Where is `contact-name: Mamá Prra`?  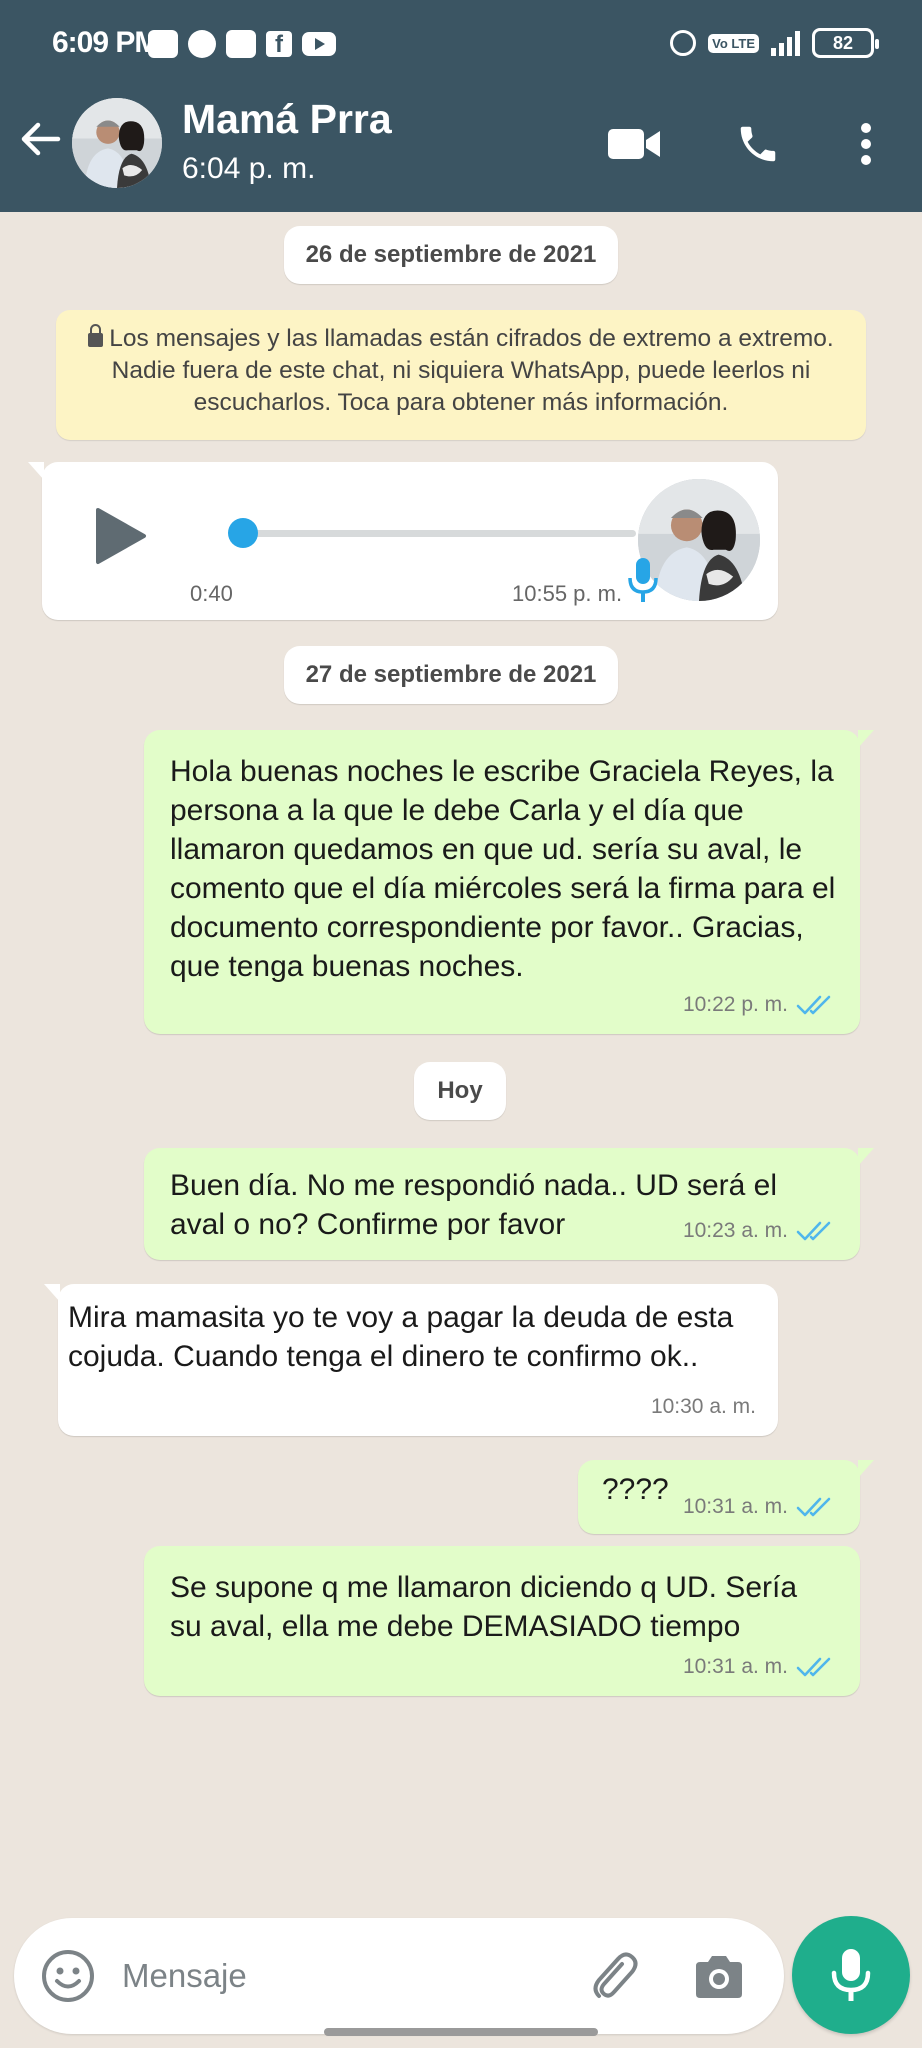 contact-name: Mamá Prra is located at coordinates (287, 119).